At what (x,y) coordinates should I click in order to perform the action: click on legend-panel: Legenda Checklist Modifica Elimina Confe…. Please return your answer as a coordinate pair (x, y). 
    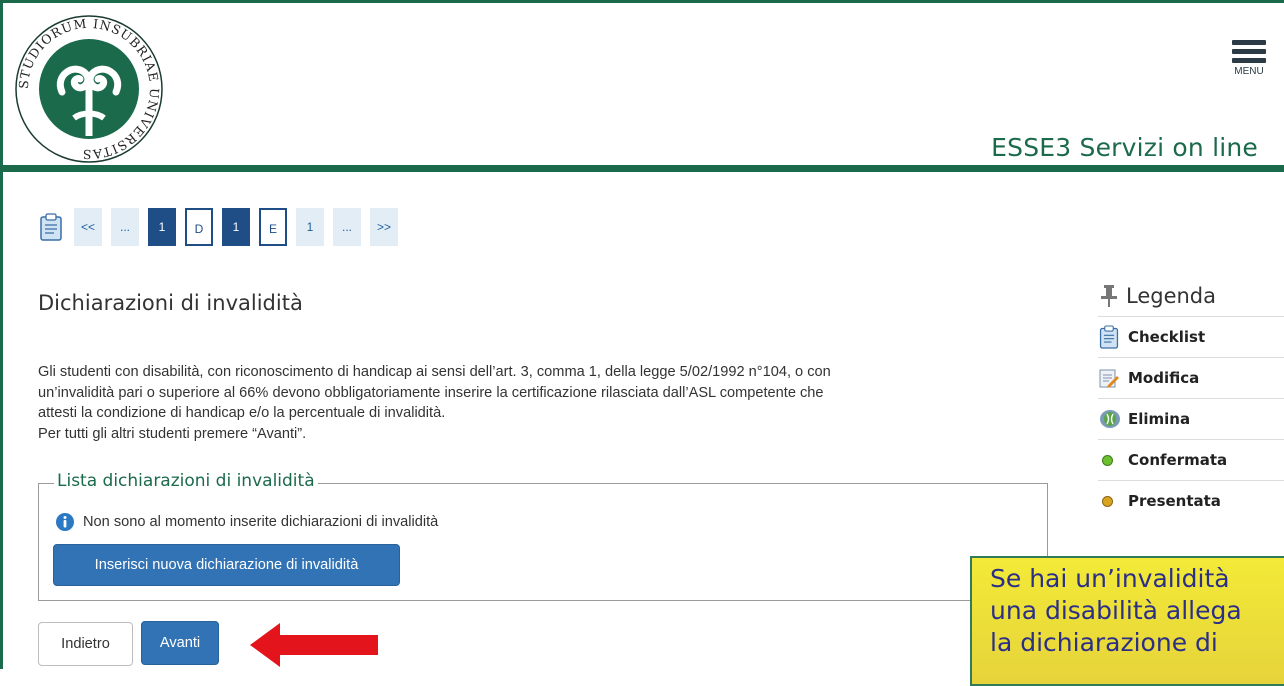
    Looking at the image, I should click on (1191, 398).